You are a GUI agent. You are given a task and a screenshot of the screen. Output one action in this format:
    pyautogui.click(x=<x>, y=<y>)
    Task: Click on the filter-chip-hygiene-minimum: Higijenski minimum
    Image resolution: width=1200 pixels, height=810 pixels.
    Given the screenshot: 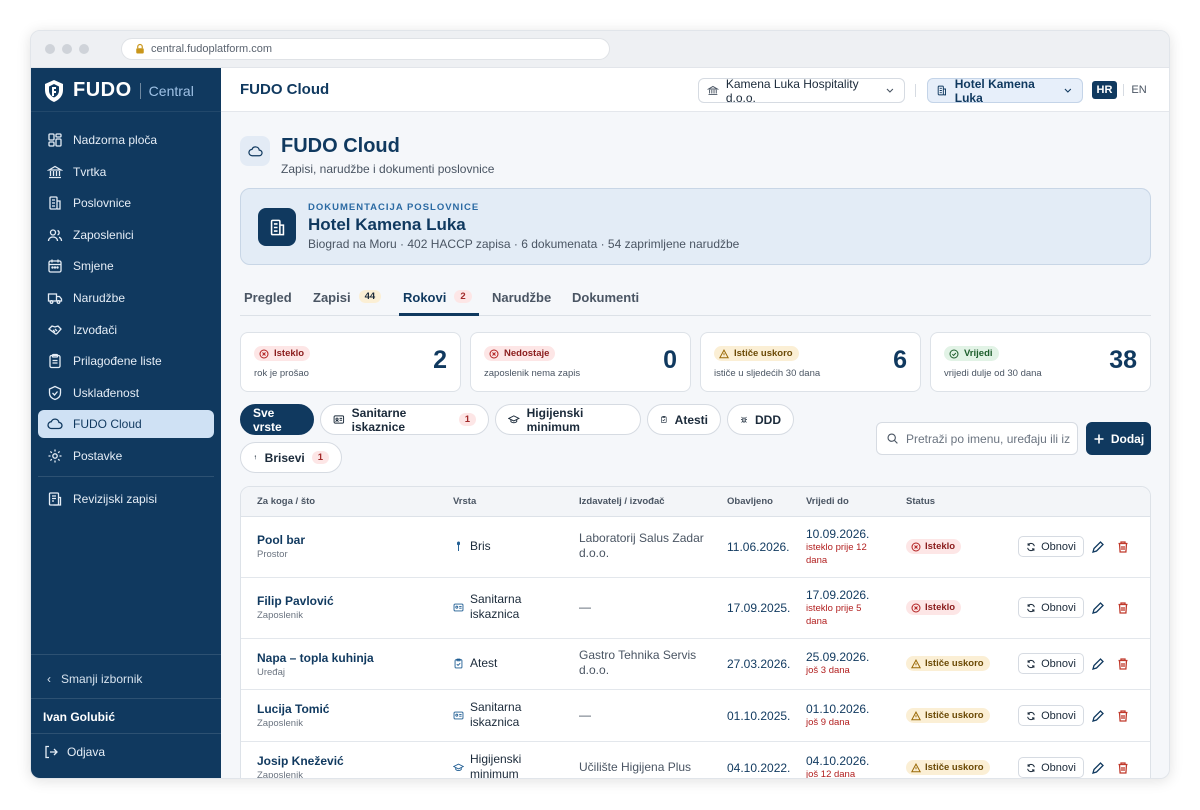 What is the action you would take?
    pyautogui.click(x=568, y=419)
    